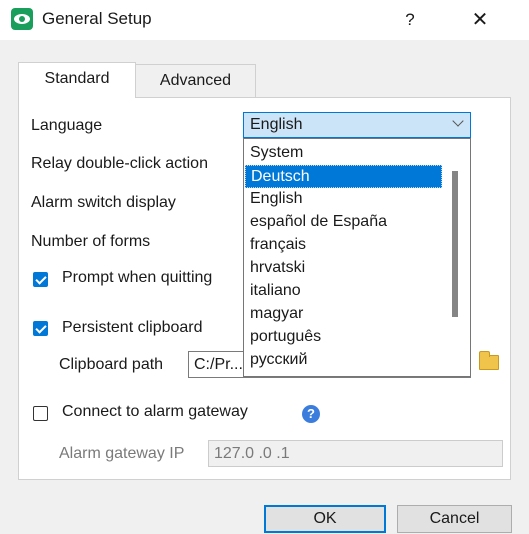 The width and height of the screenshot is (529, 534). Describe the element at coordinates (77, 80) in the screenshot. I see `tab-standard: Standard` at that location.